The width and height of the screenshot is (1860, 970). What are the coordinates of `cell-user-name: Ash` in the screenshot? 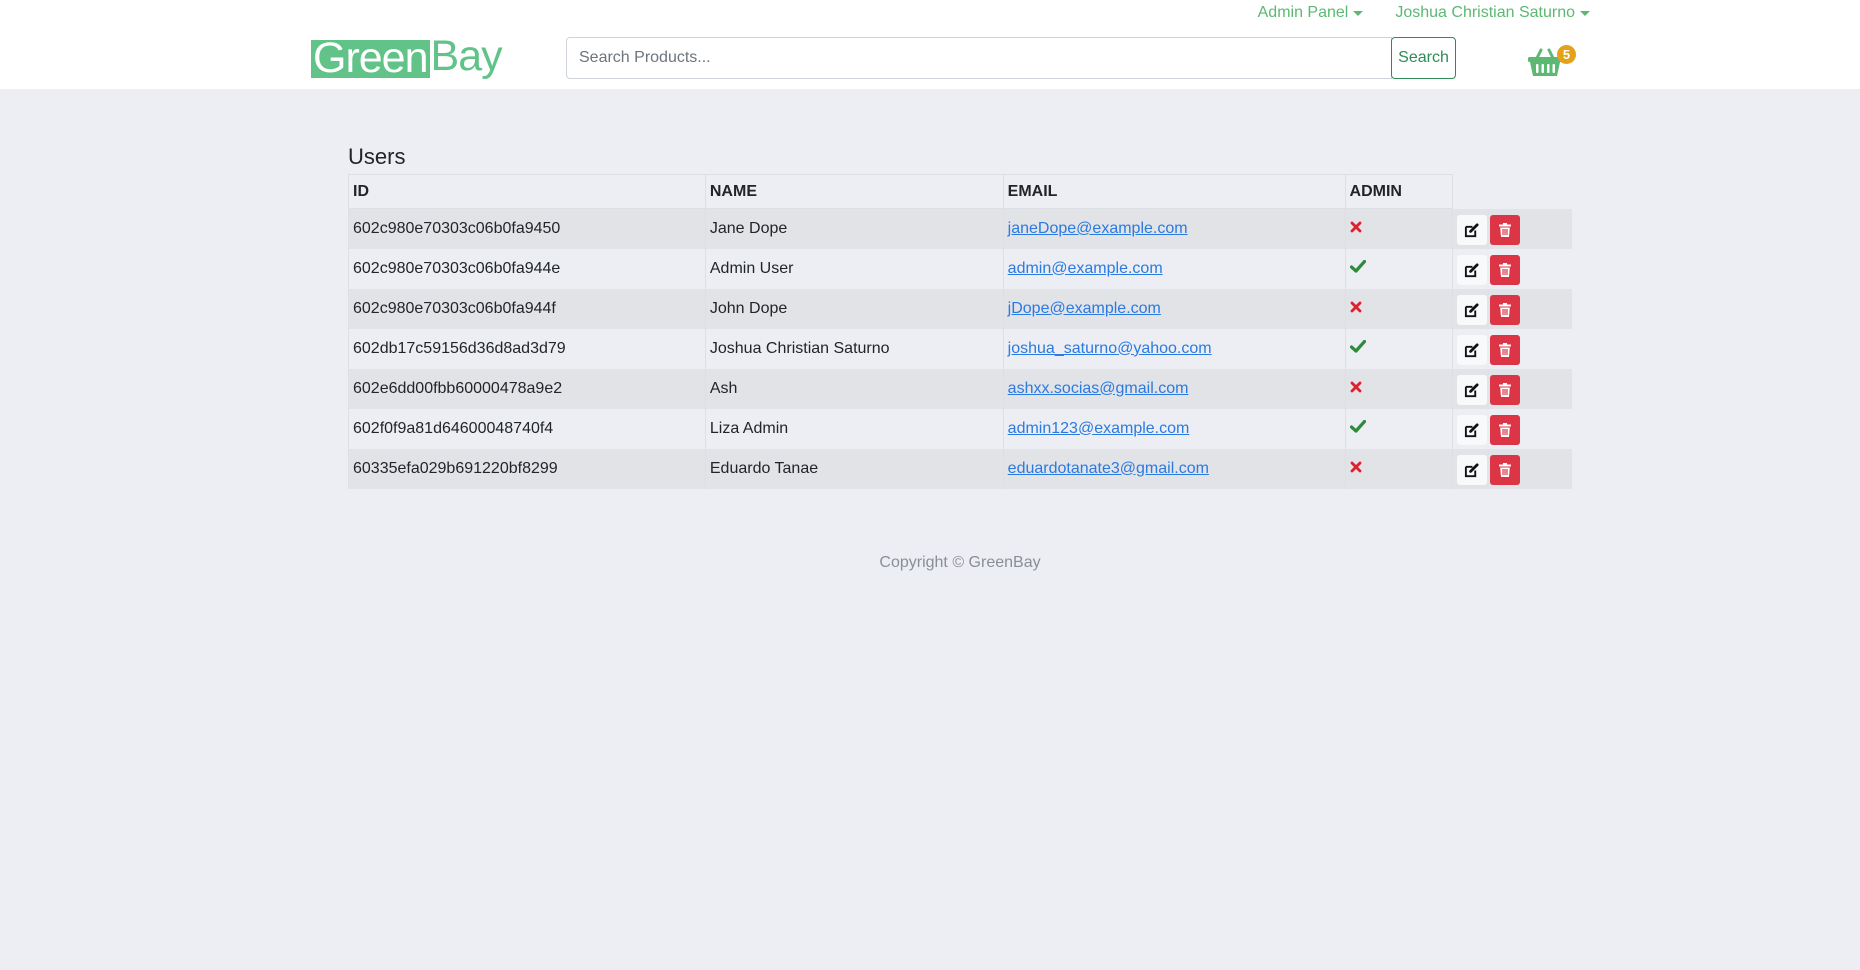 It's located at (854, 388).